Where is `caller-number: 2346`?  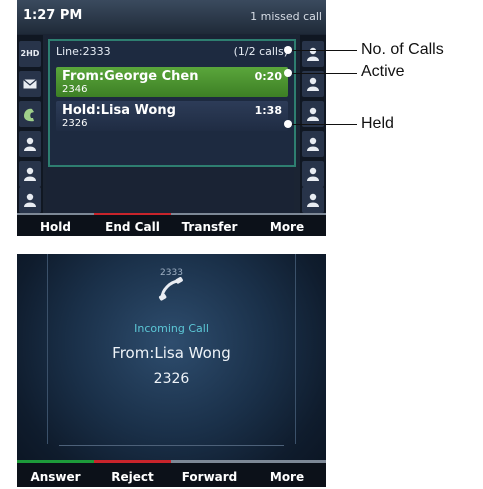 caller-number: 2346 is located at coordinates (75, 89).